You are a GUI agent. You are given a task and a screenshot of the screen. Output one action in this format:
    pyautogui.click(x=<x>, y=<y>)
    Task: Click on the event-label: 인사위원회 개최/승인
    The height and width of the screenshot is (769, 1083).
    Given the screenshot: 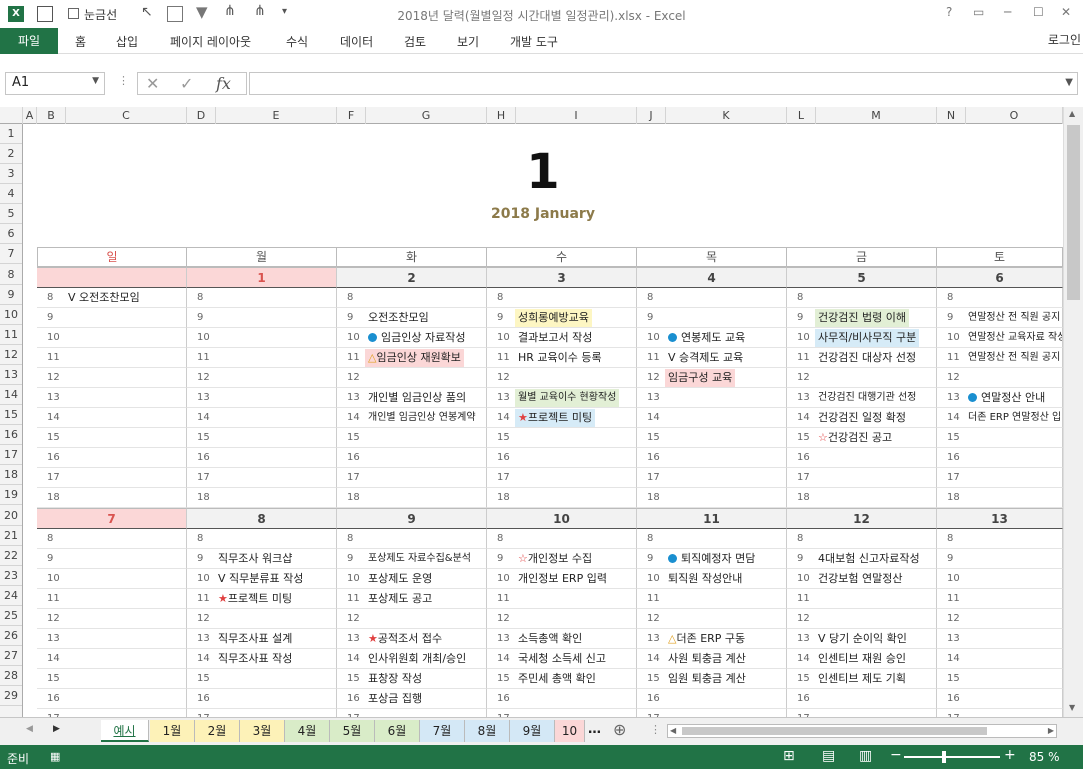 What is the action you would take?
    pyautogui.click(x=417, y=659)
    